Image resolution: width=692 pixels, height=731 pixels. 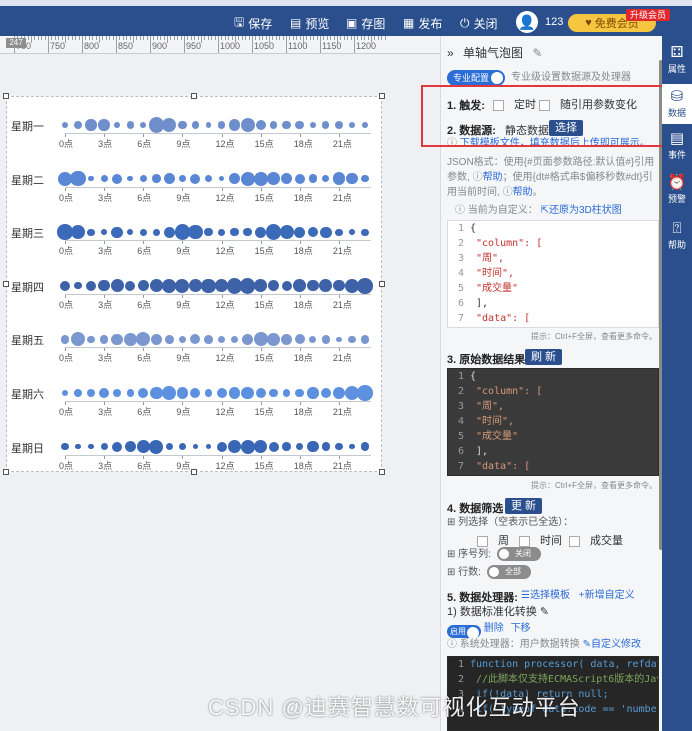 What do you see at coordinates (596, 540) in the screenshot?
I see `col-volume-checkbox: 成交量` at bounding box center [596, 540].